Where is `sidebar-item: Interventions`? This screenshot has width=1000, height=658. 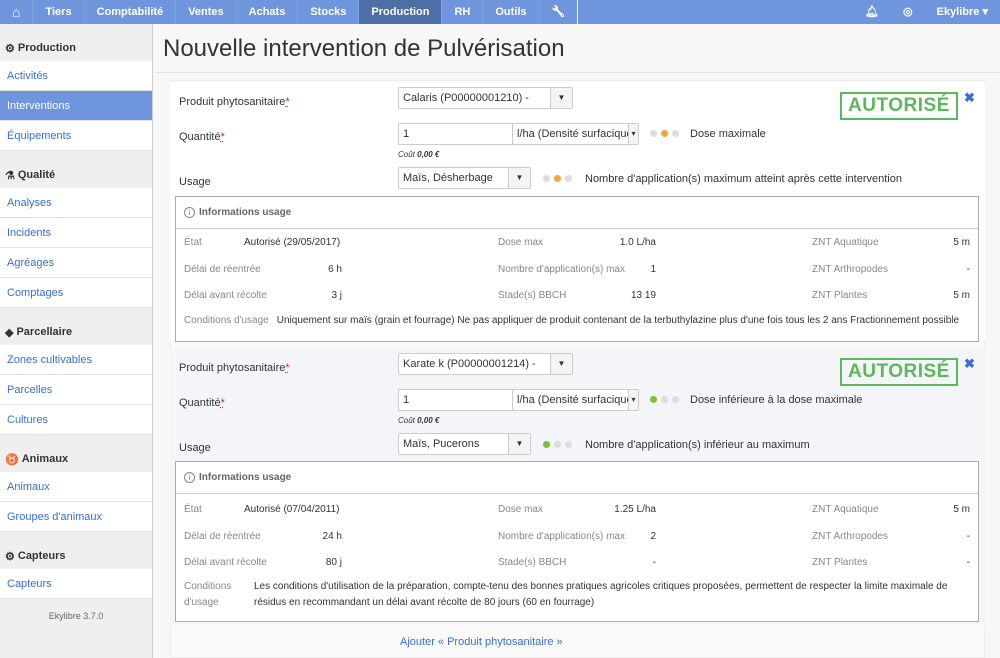 sidebar-item: Interventions is located at coordinates (76, 106).